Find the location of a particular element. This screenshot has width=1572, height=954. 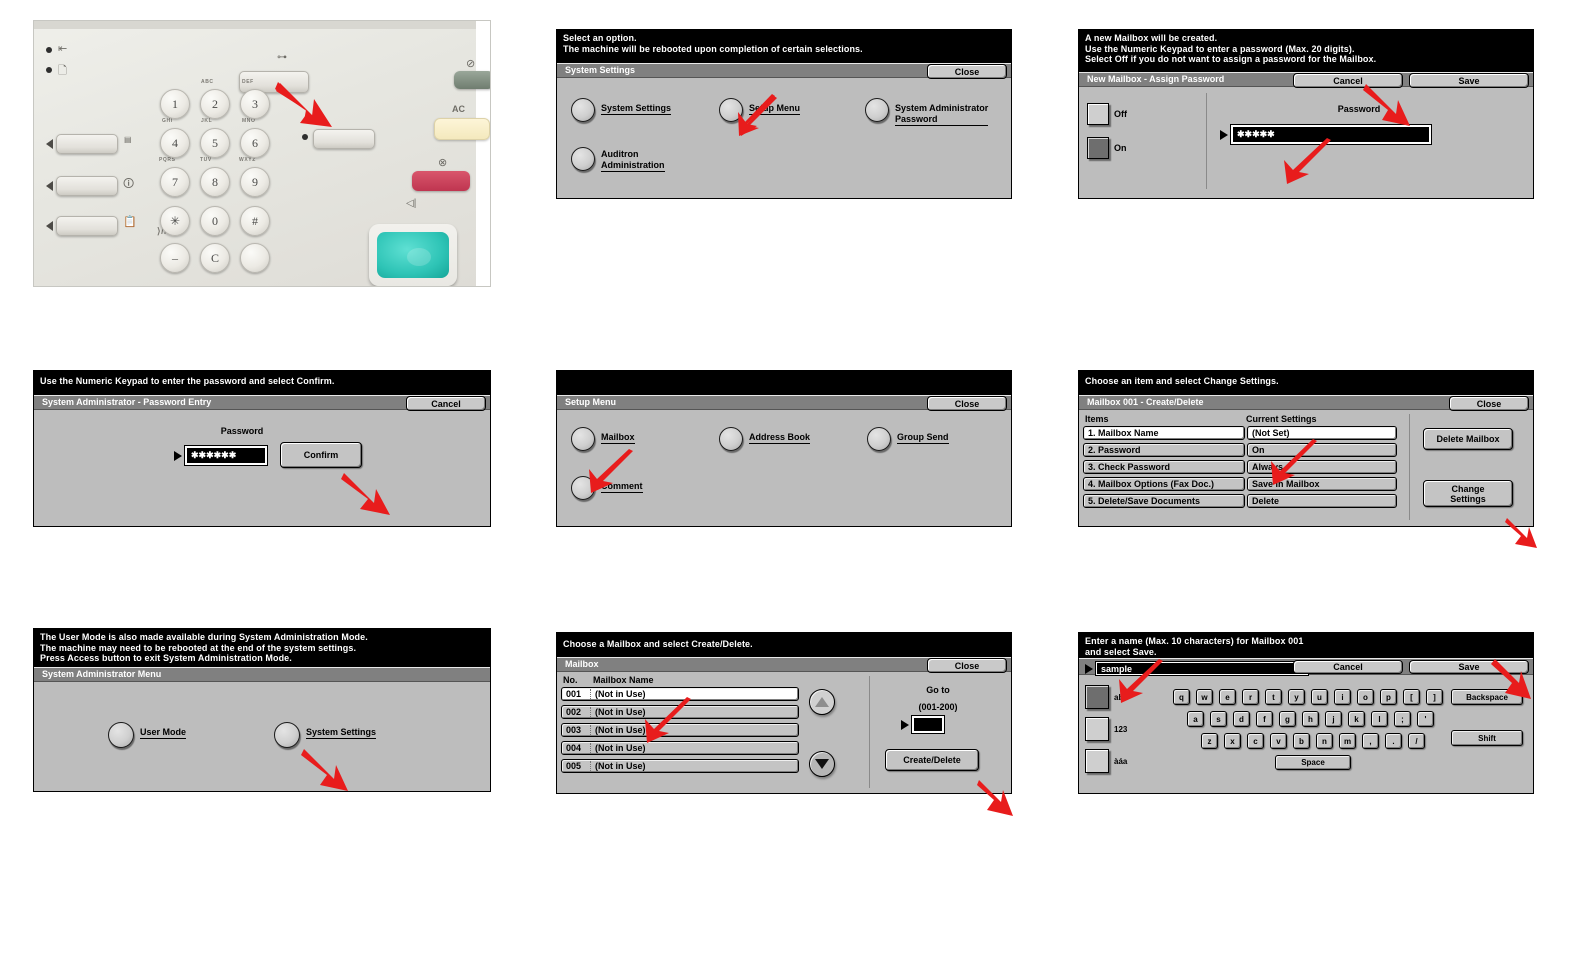

numeric-key-6: 6 is located at coordinates (255, 143).